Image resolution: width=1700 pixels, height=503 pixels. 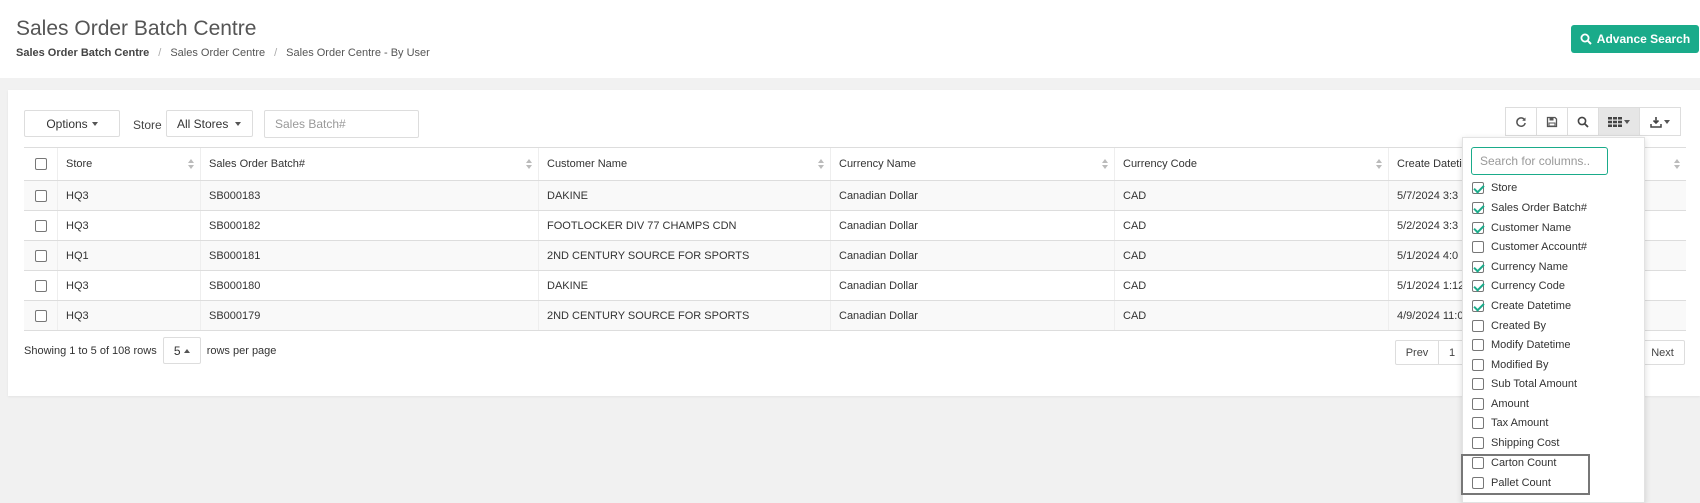 I want to click on page-size-value: 5, so click(x=177, y=350).